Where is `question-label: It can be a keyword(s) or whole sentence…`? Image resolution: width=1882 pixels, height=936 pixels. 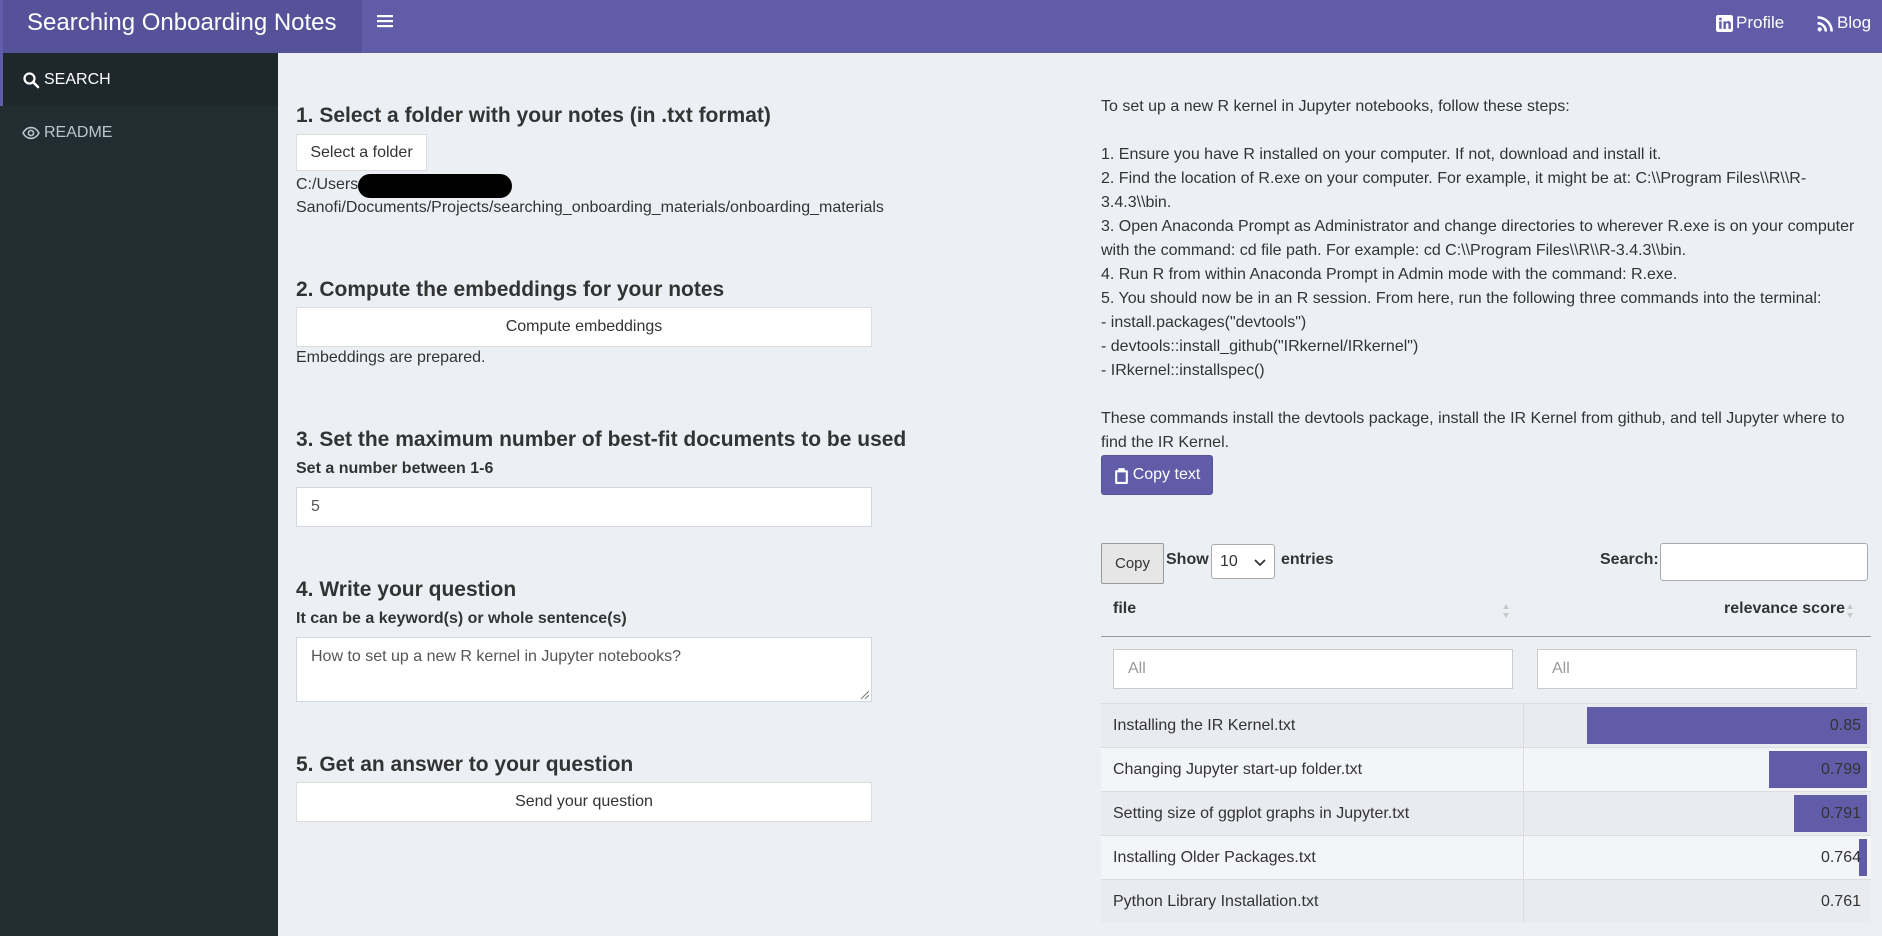 question-label: It can be a keyword(s) or whole sentence… is located at coordinates (461, 618).